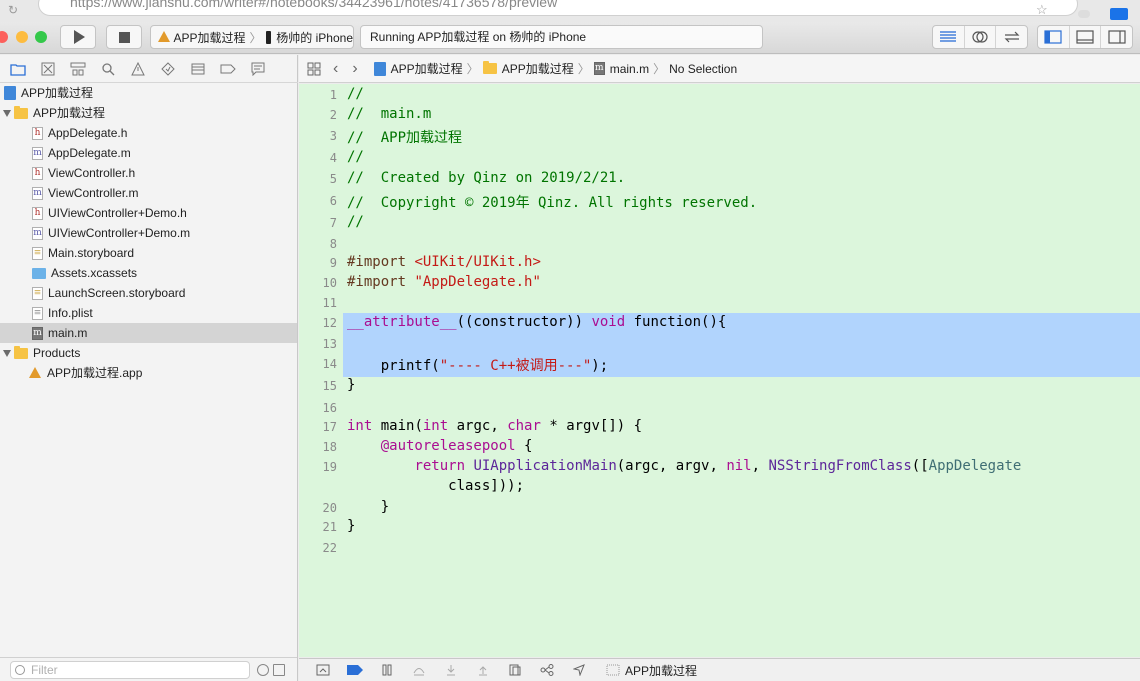  What do you see at coordinates (703, 69) in the screenshot?
I see `breadcrumb-symbol: No Selection` at bounding box center [703, 69].